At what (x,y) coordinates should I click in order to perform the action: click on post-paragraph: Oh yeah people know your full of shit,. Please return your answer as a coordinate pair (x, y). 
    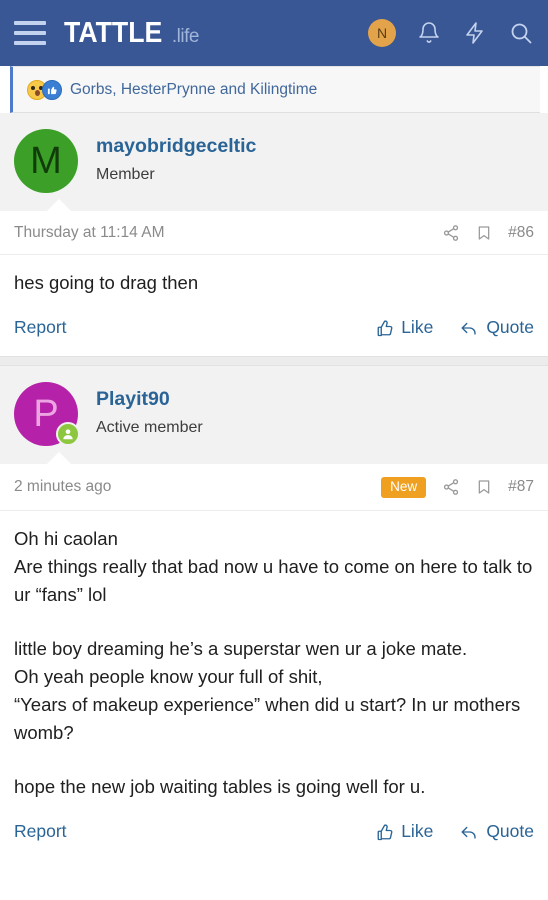
    Looking at the image, I should click on (168, 677).